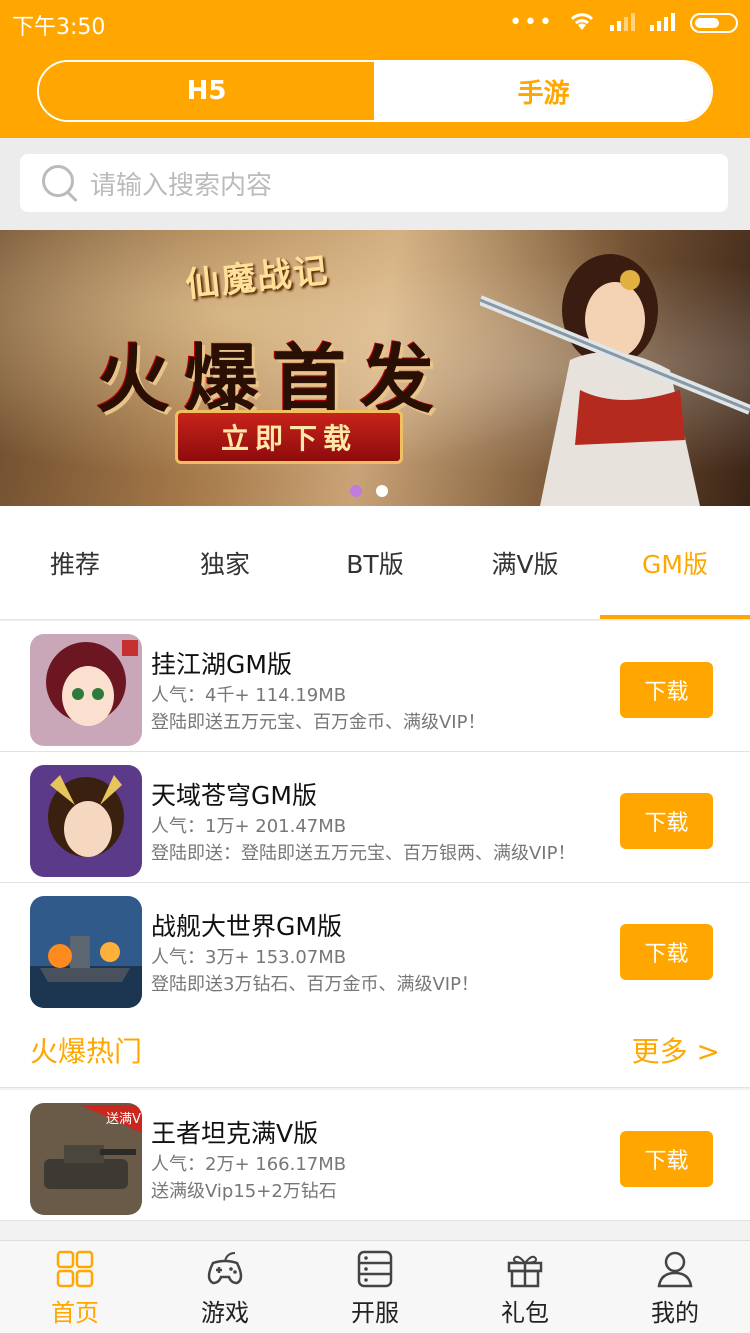  What do you see at coordinates (249, 826) in the screenshot?
I see `game-meta: 人气：1万+ 201.47MB` at bounding box center [249, 826].